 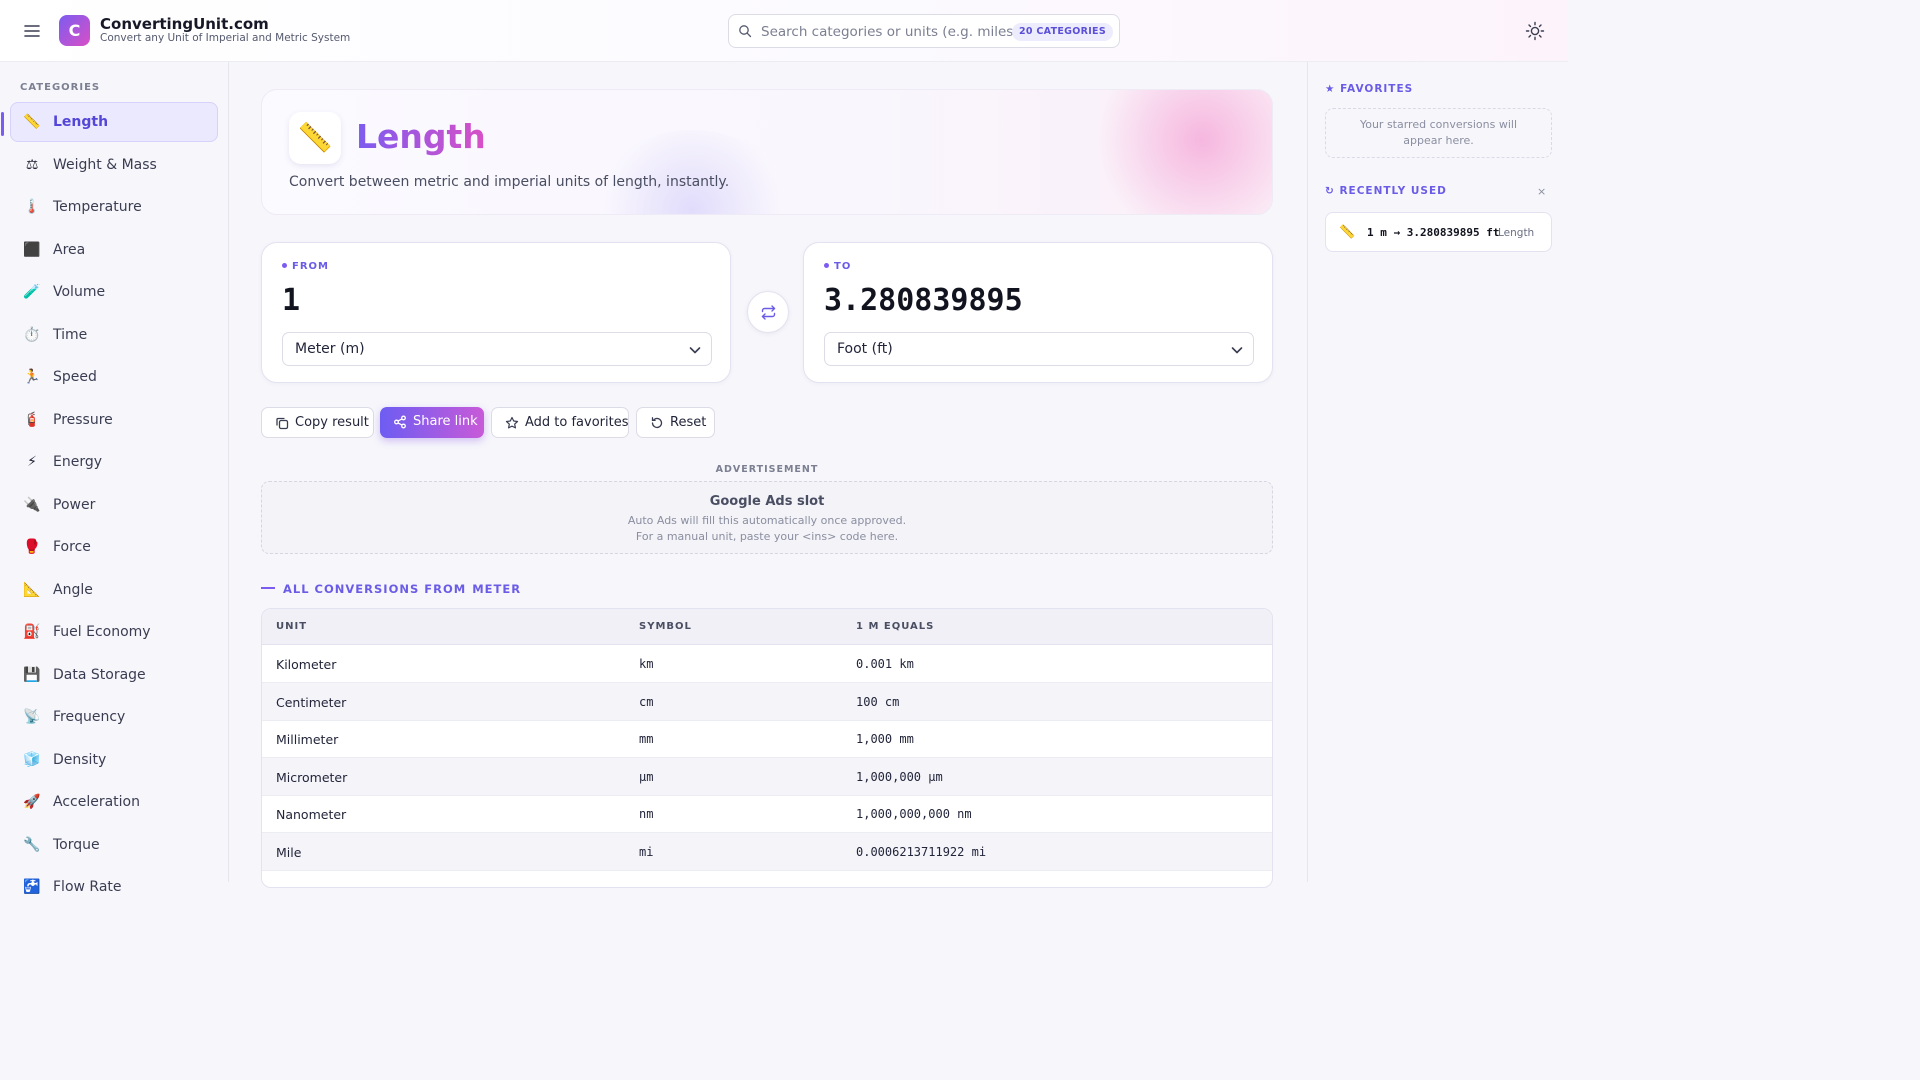 I want to click on categories-count-badge: 20 CATEGORIES, so click(x=1062, y=32).